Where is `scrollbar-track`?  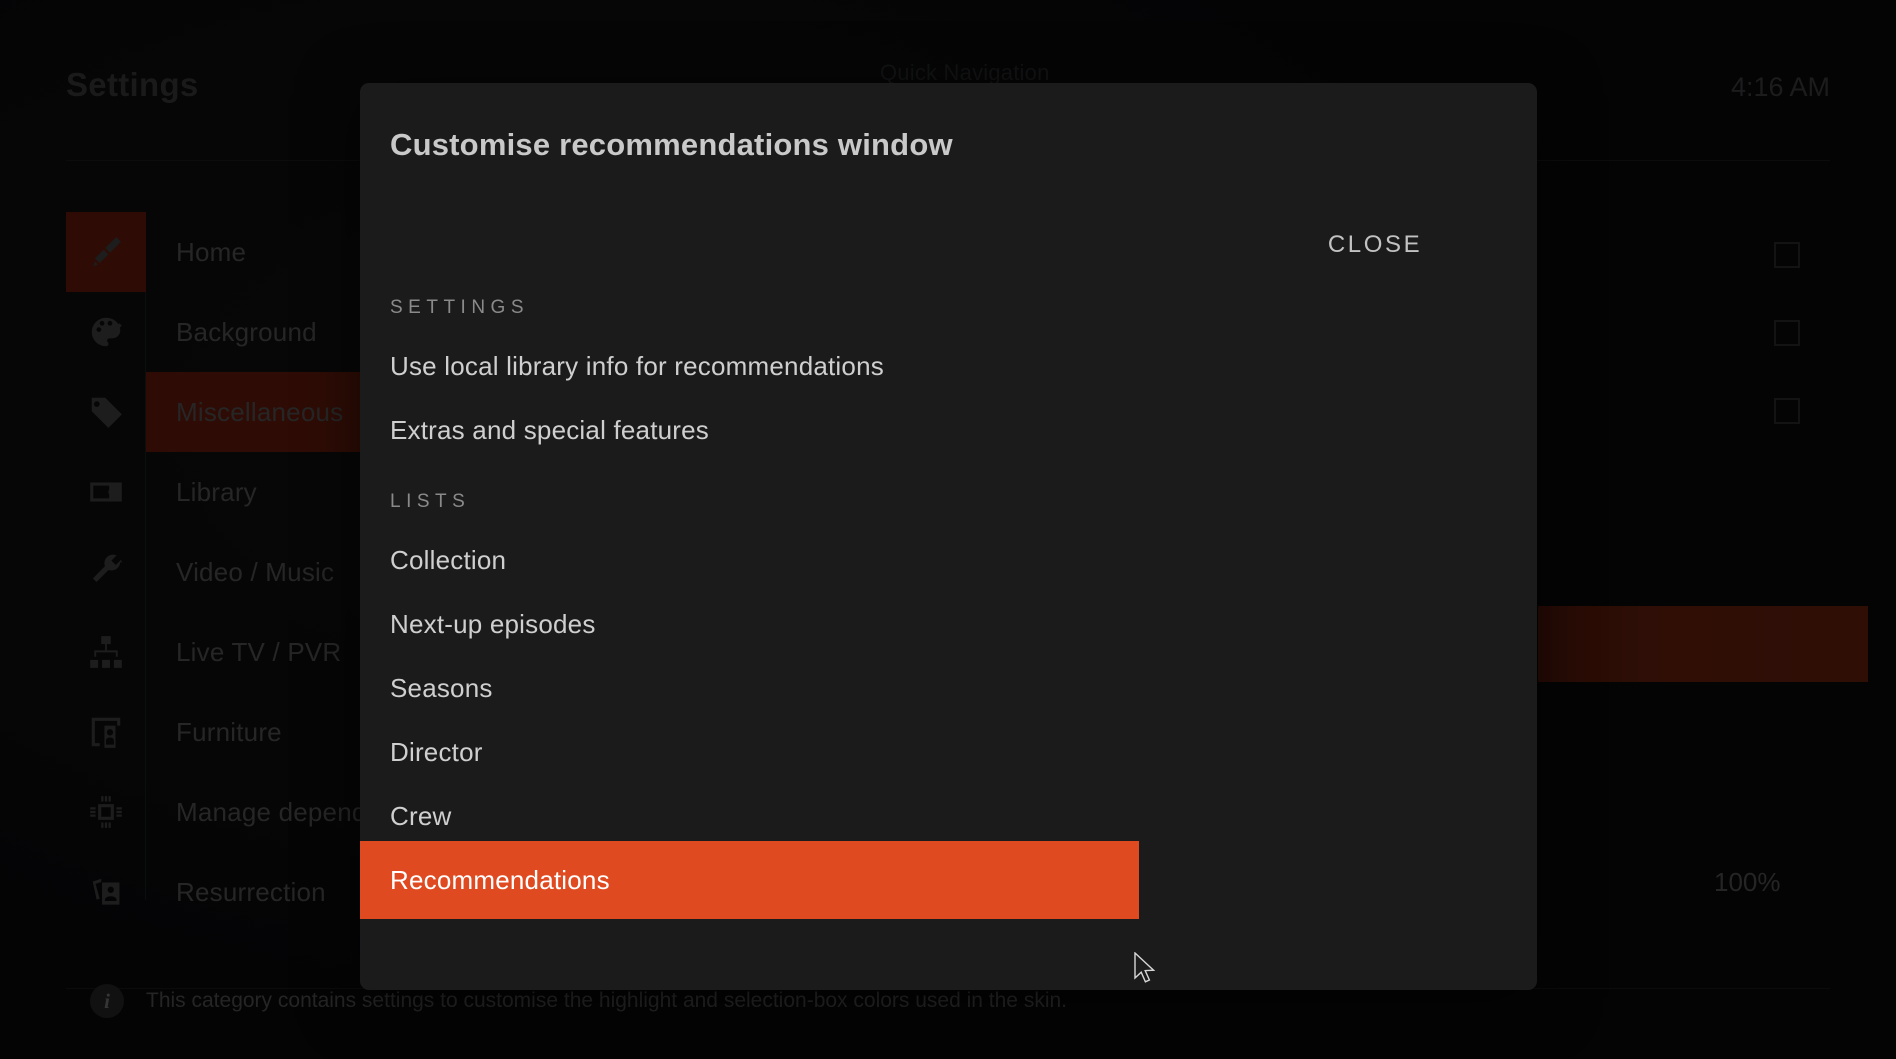
scrollbar-track is located at coordinates (1496, 506).